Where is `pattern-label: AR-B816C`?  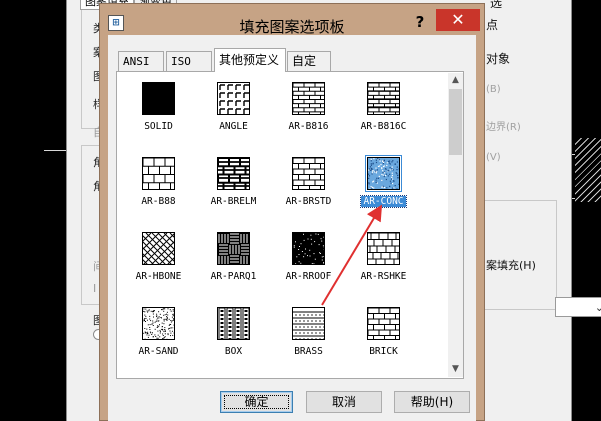
pattern-label: AR-B816C is located at coordinates (383, 126).